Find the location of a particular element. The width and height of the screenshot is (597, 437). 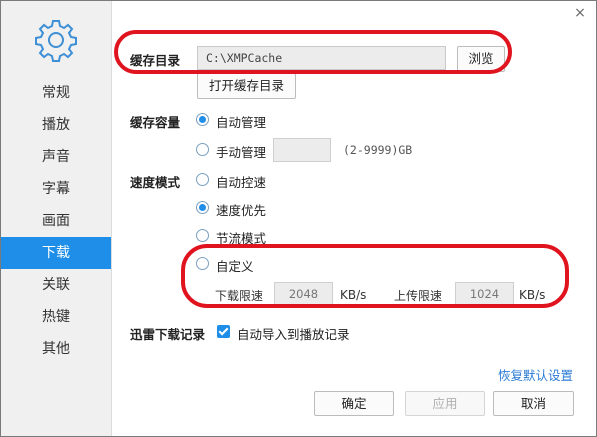

apply-button: 应用 is located at coordinates (445, 403).